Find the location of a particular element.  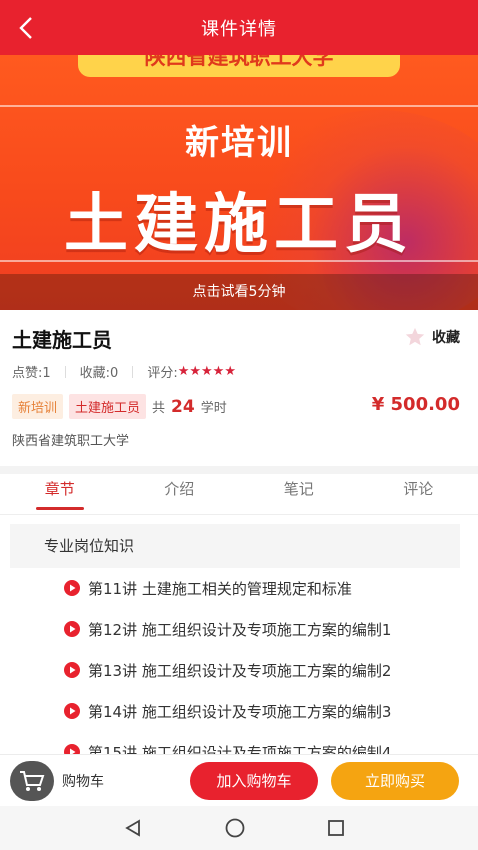

tag-badge: 新培训 is located at coordinates (38, 406).